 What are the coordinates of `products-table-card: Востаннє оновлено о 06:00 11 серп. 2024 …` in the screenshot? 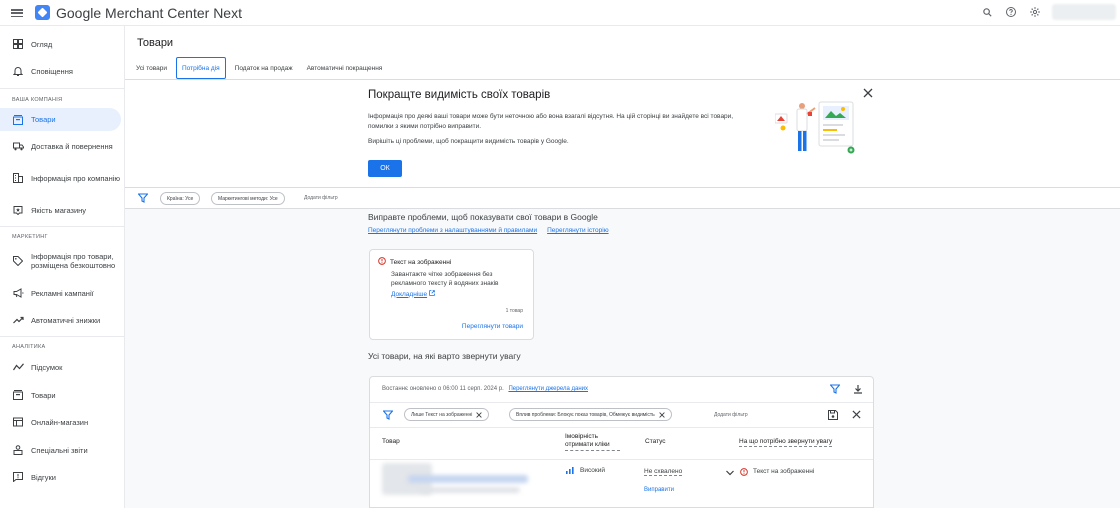 It's located at (621, 442).